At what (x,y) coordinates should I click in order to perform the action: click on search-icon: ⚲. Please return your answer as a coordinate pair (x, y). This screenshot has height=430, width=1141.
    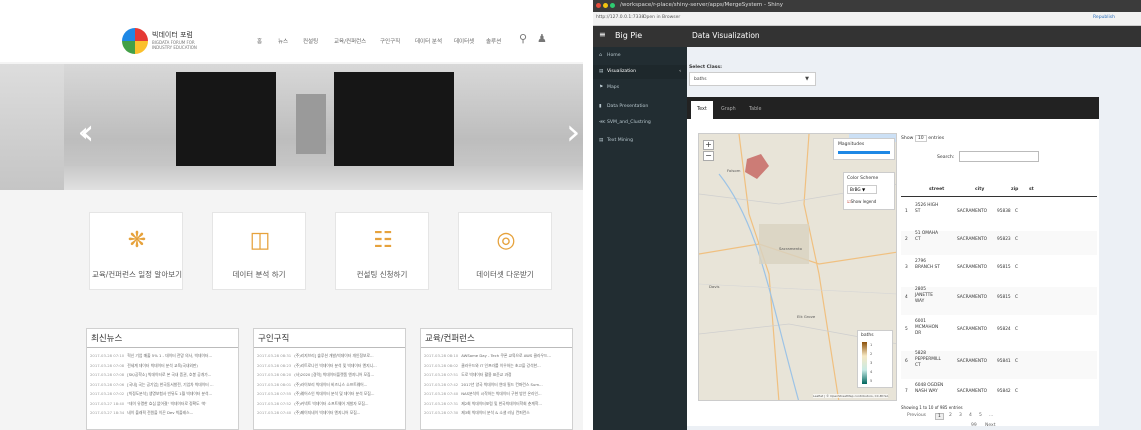
    Looking at the image, I should click on (523, 38).